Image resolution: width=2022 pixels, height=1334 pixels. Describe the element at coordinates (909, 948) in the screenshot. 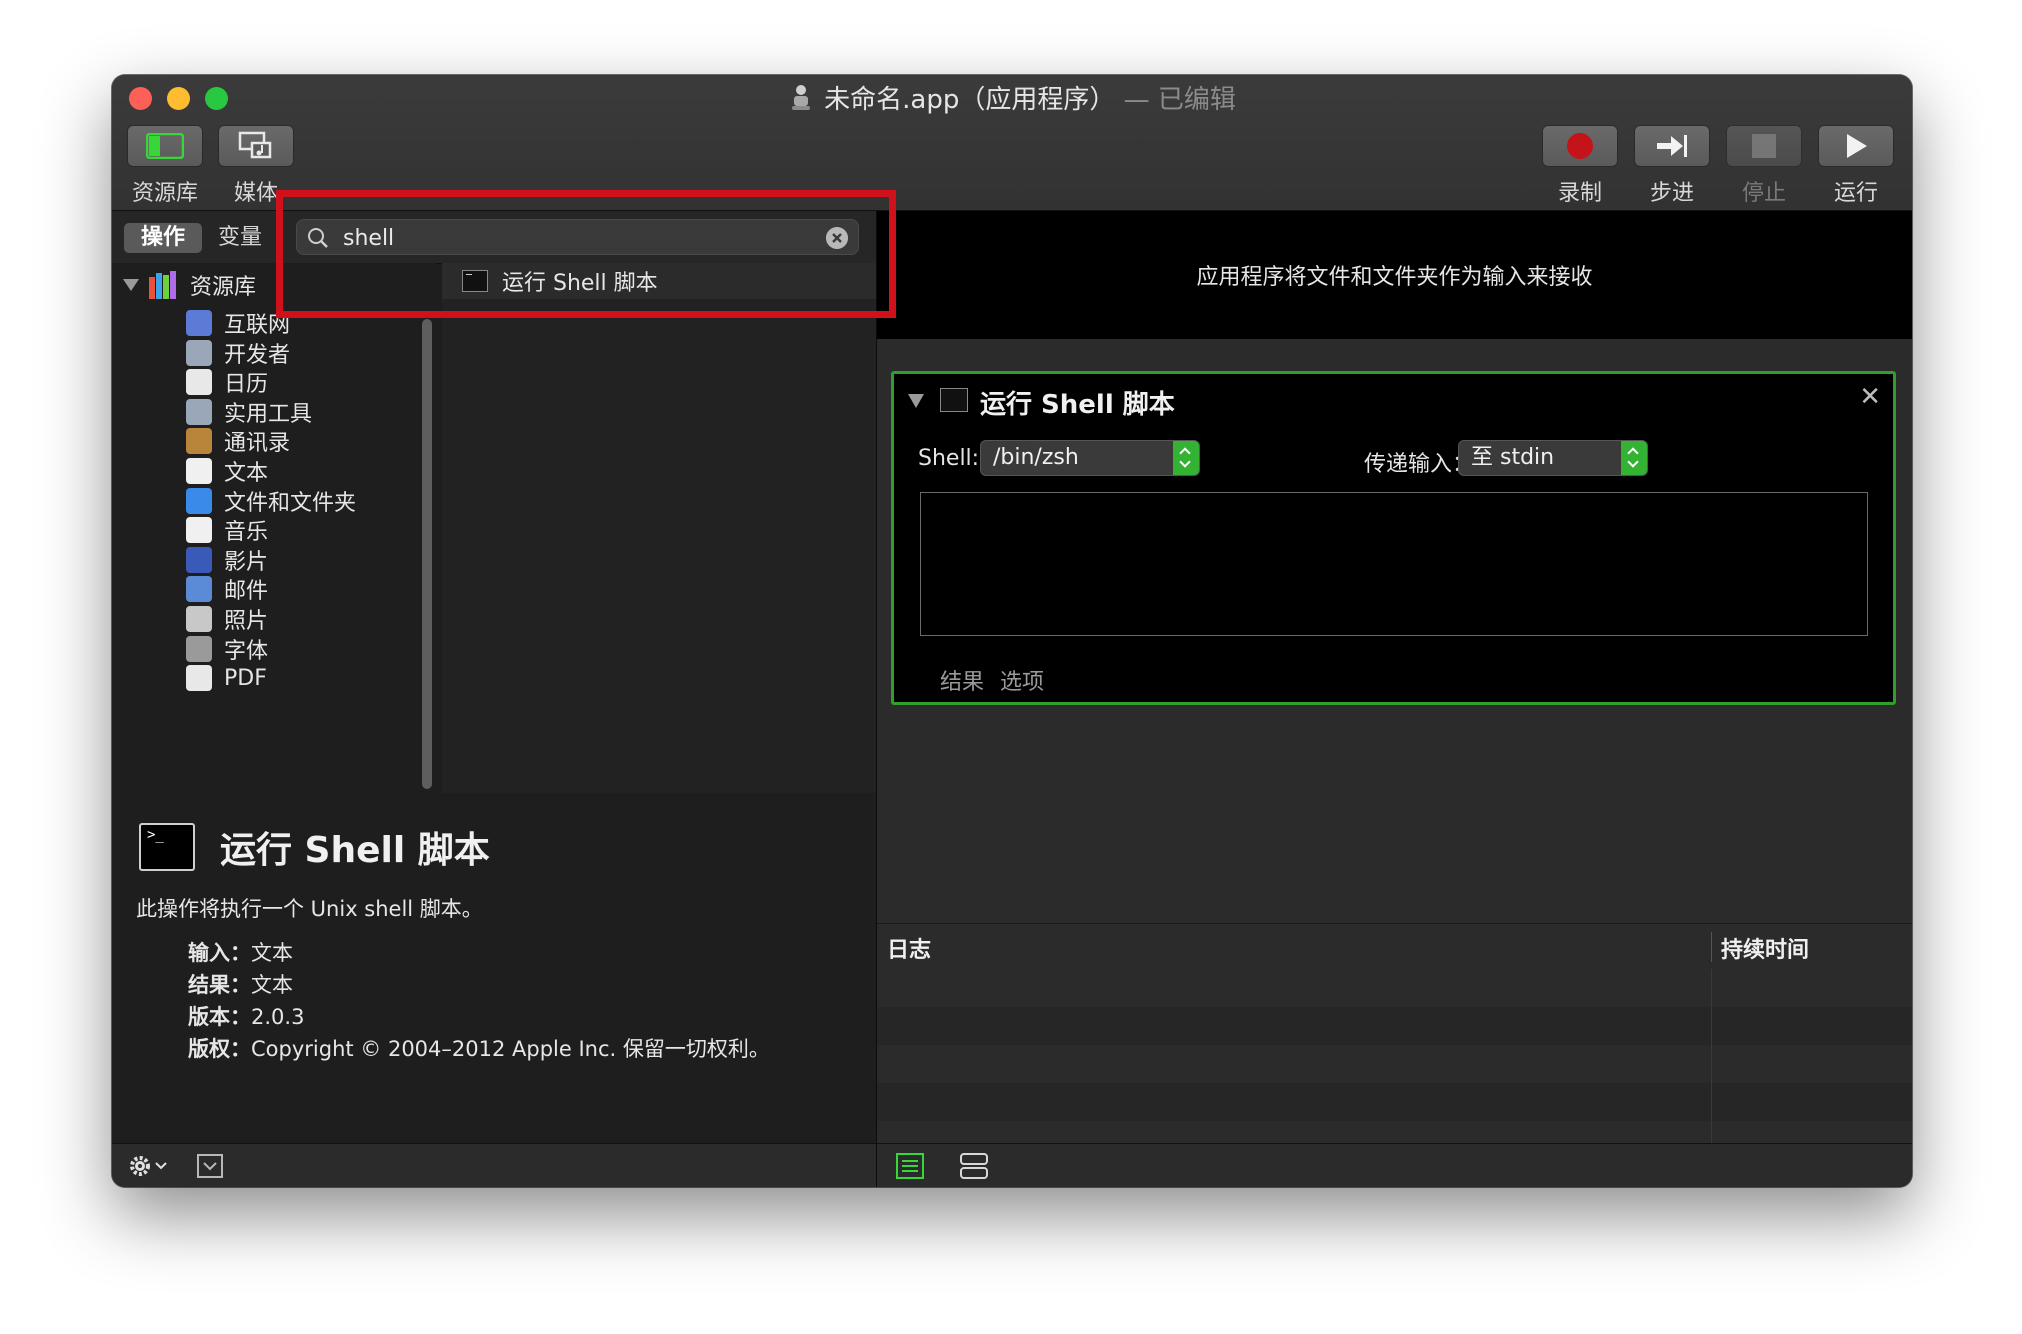

I see `log-column-header: 日志` at that location.